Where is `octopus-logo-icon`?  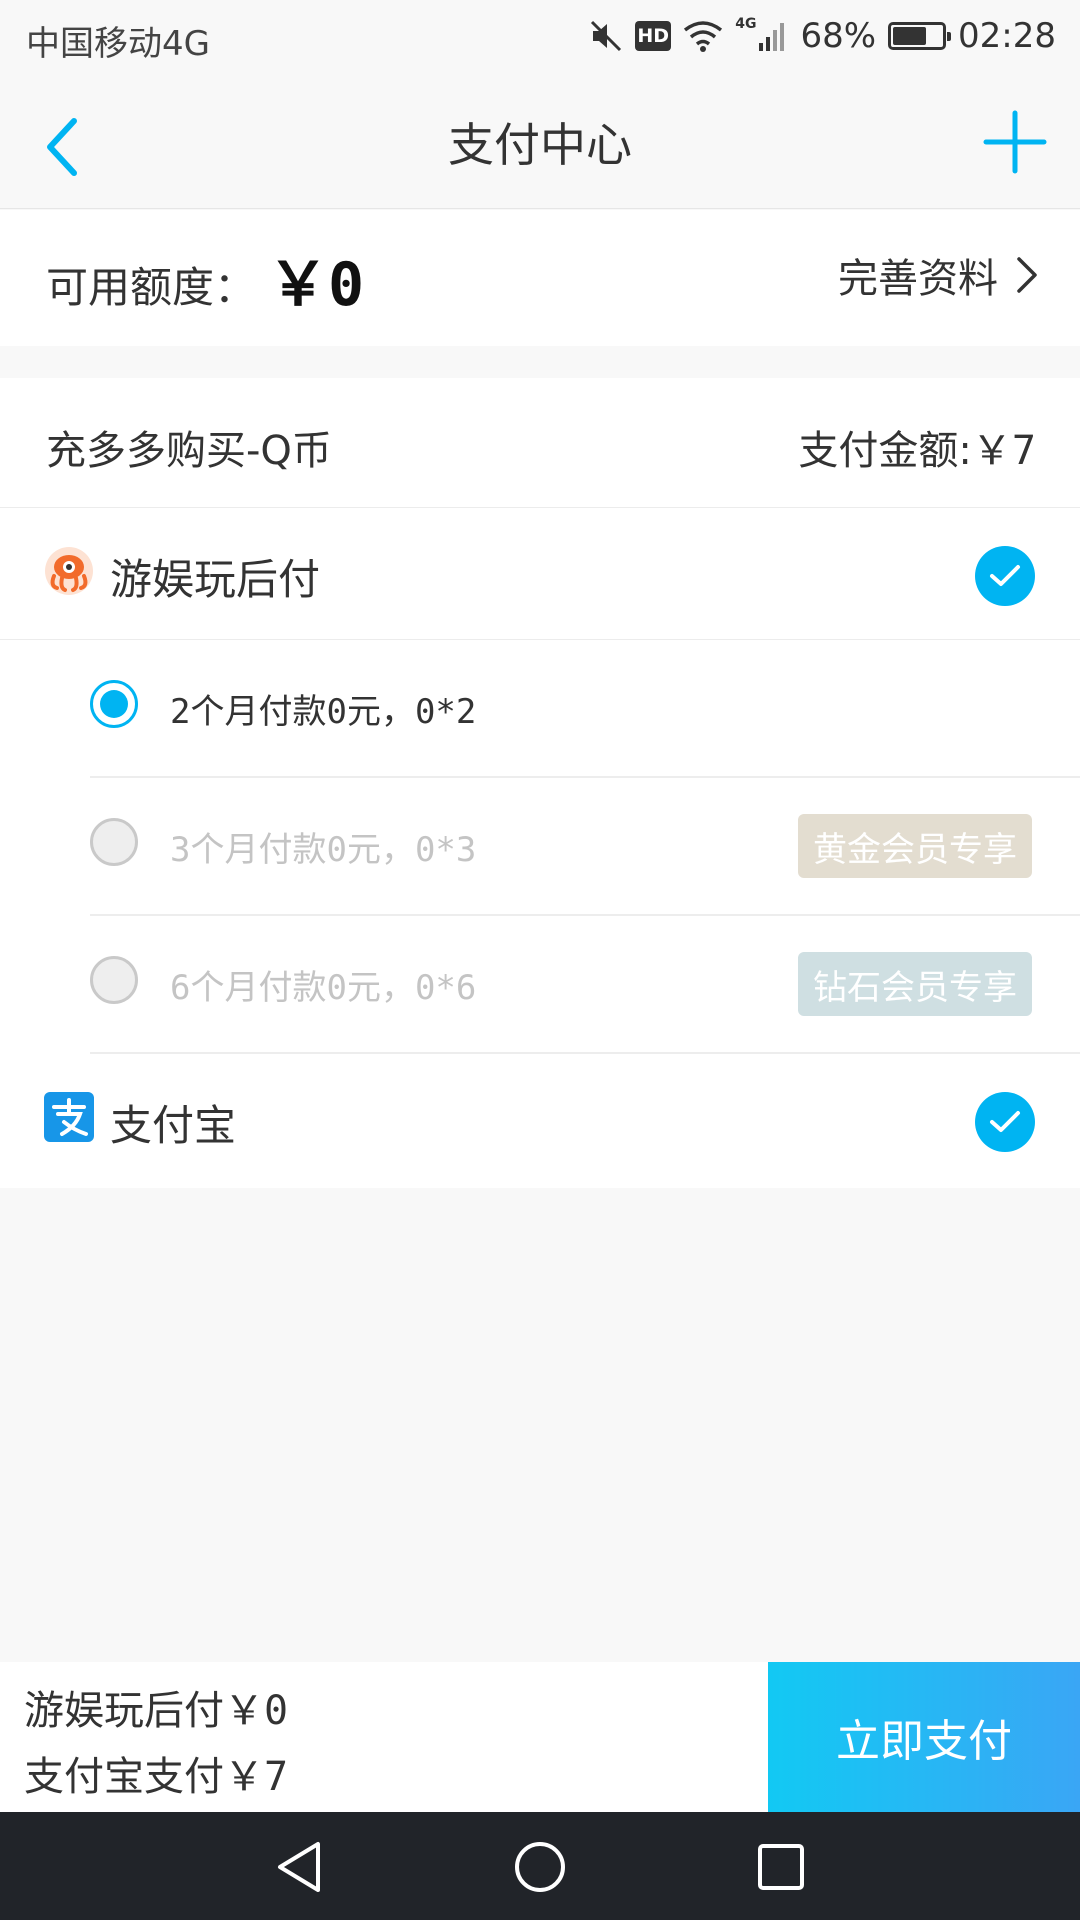
octopus-logo-icon is located at coordinates (69, 571).